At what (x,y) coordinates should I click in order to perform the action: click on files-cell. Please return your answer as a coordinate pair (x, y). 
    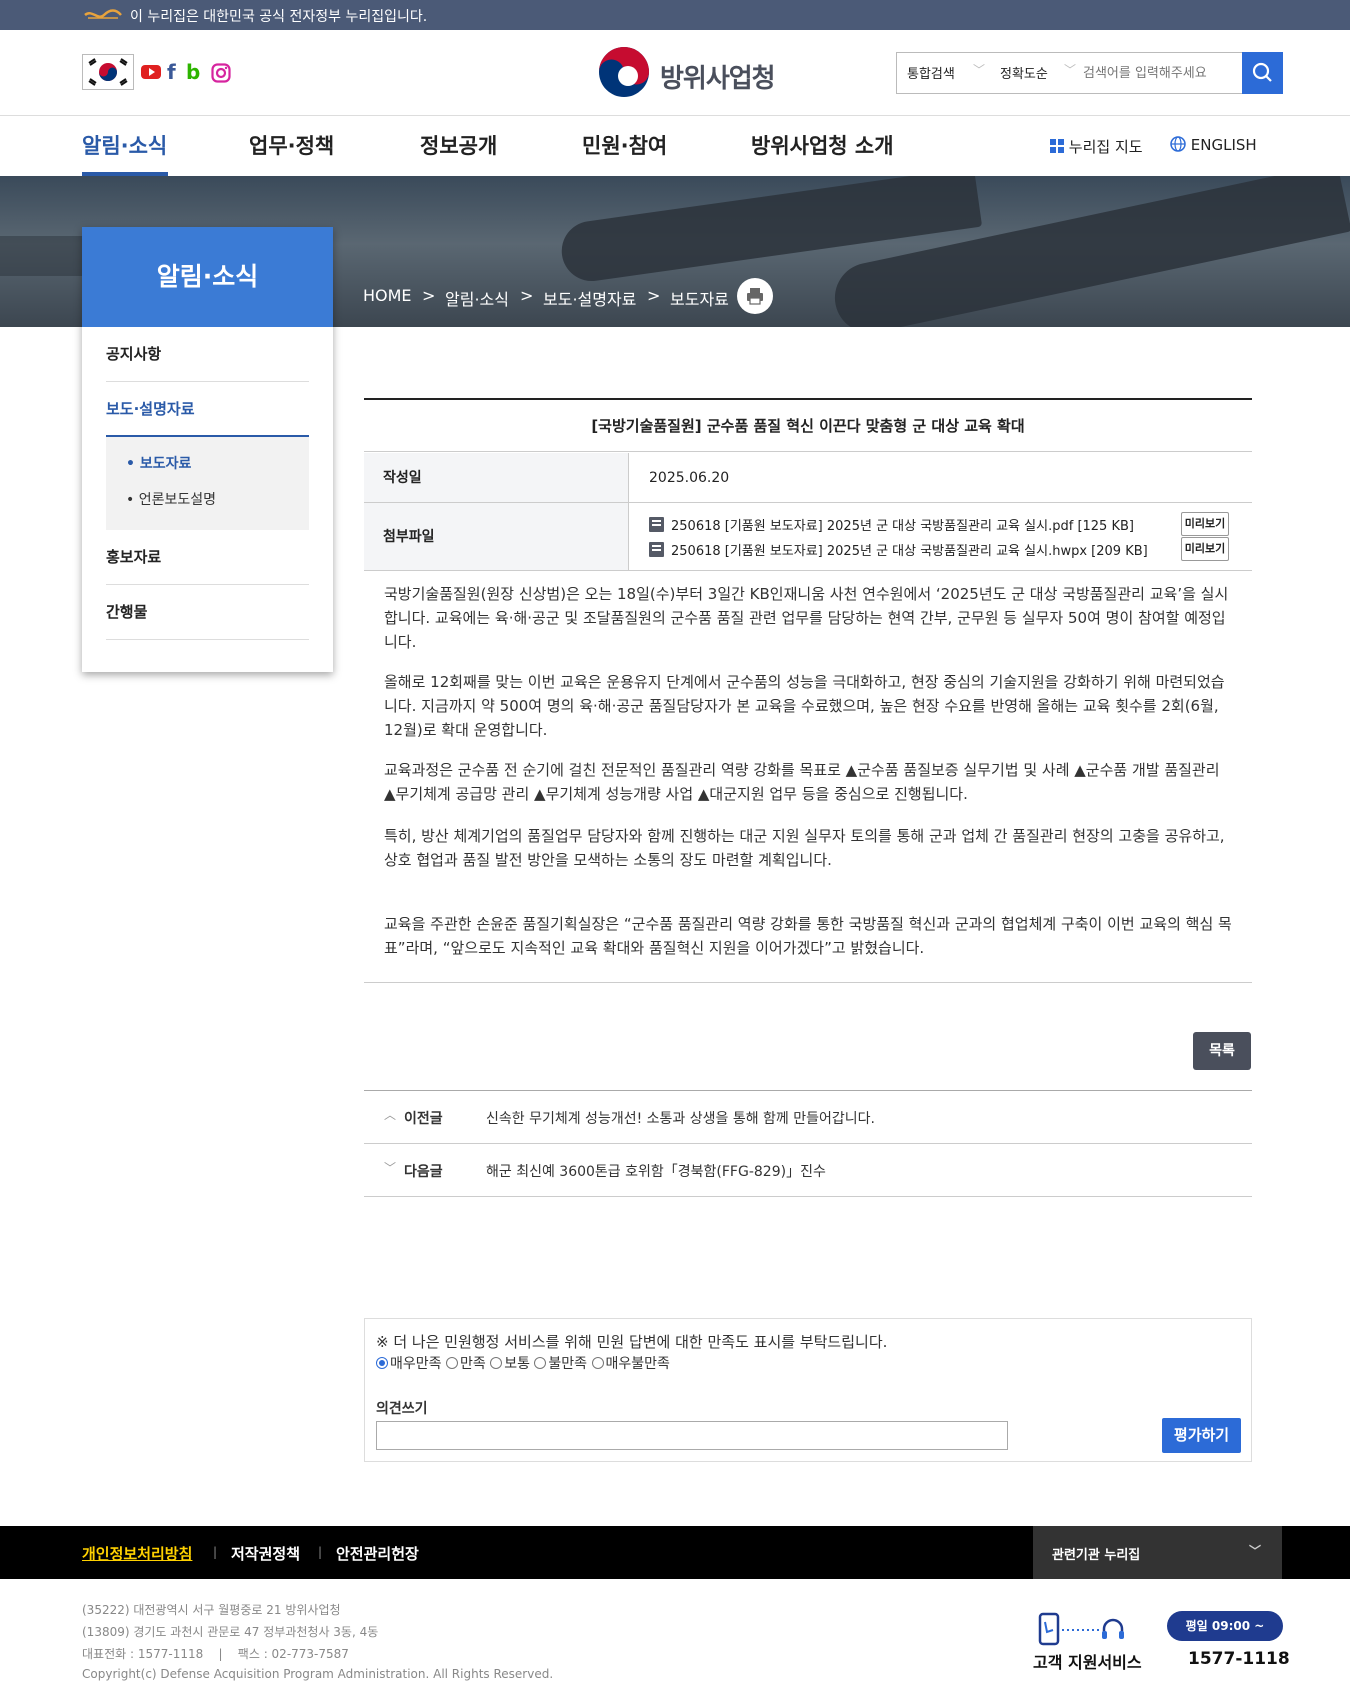
    Looking at the image, I should click on (940, 537).